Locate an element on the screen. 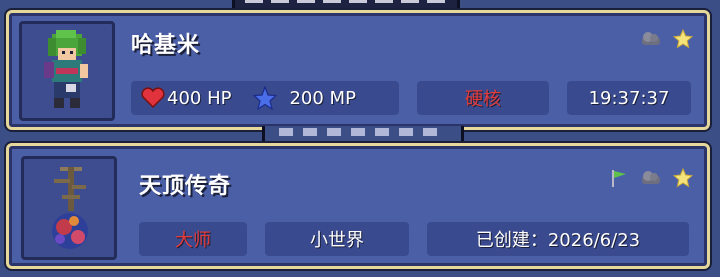 Image resolution: width=720 pixels, height=277 pixels. mana-star-icon is located at coordinates (265, 98).